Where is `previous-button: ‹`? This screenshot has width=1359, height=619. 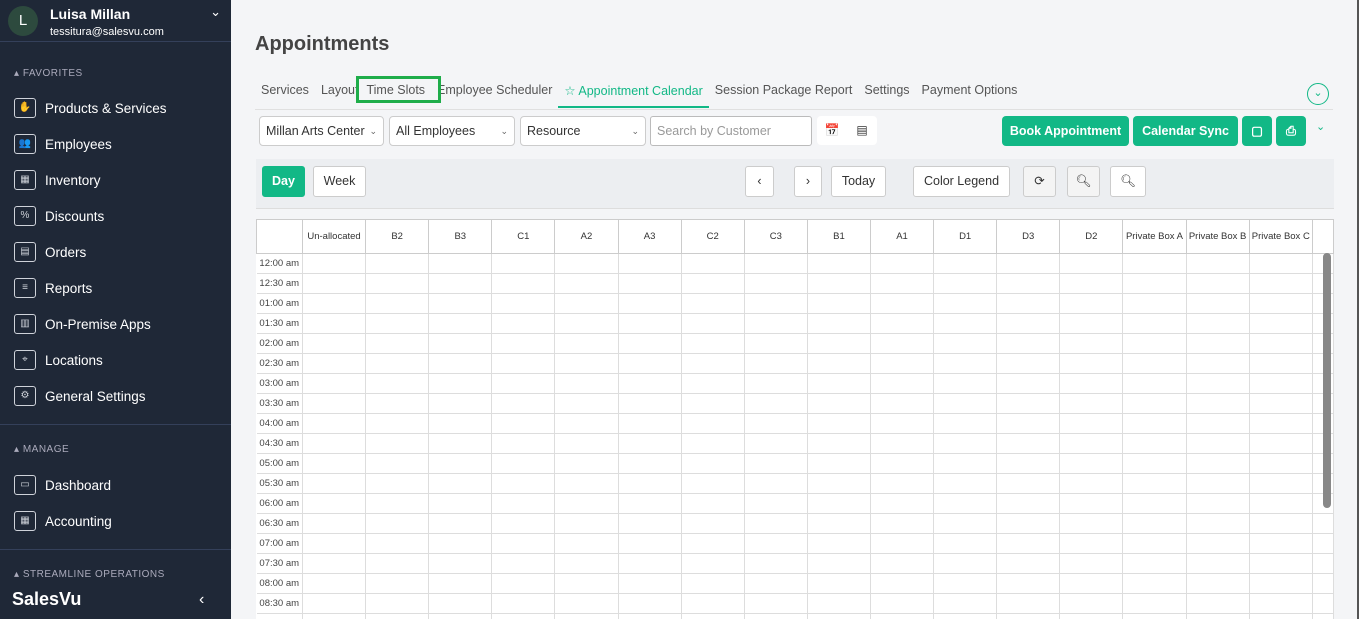
previous-button: ‹ is located at coordinates (759, 181).